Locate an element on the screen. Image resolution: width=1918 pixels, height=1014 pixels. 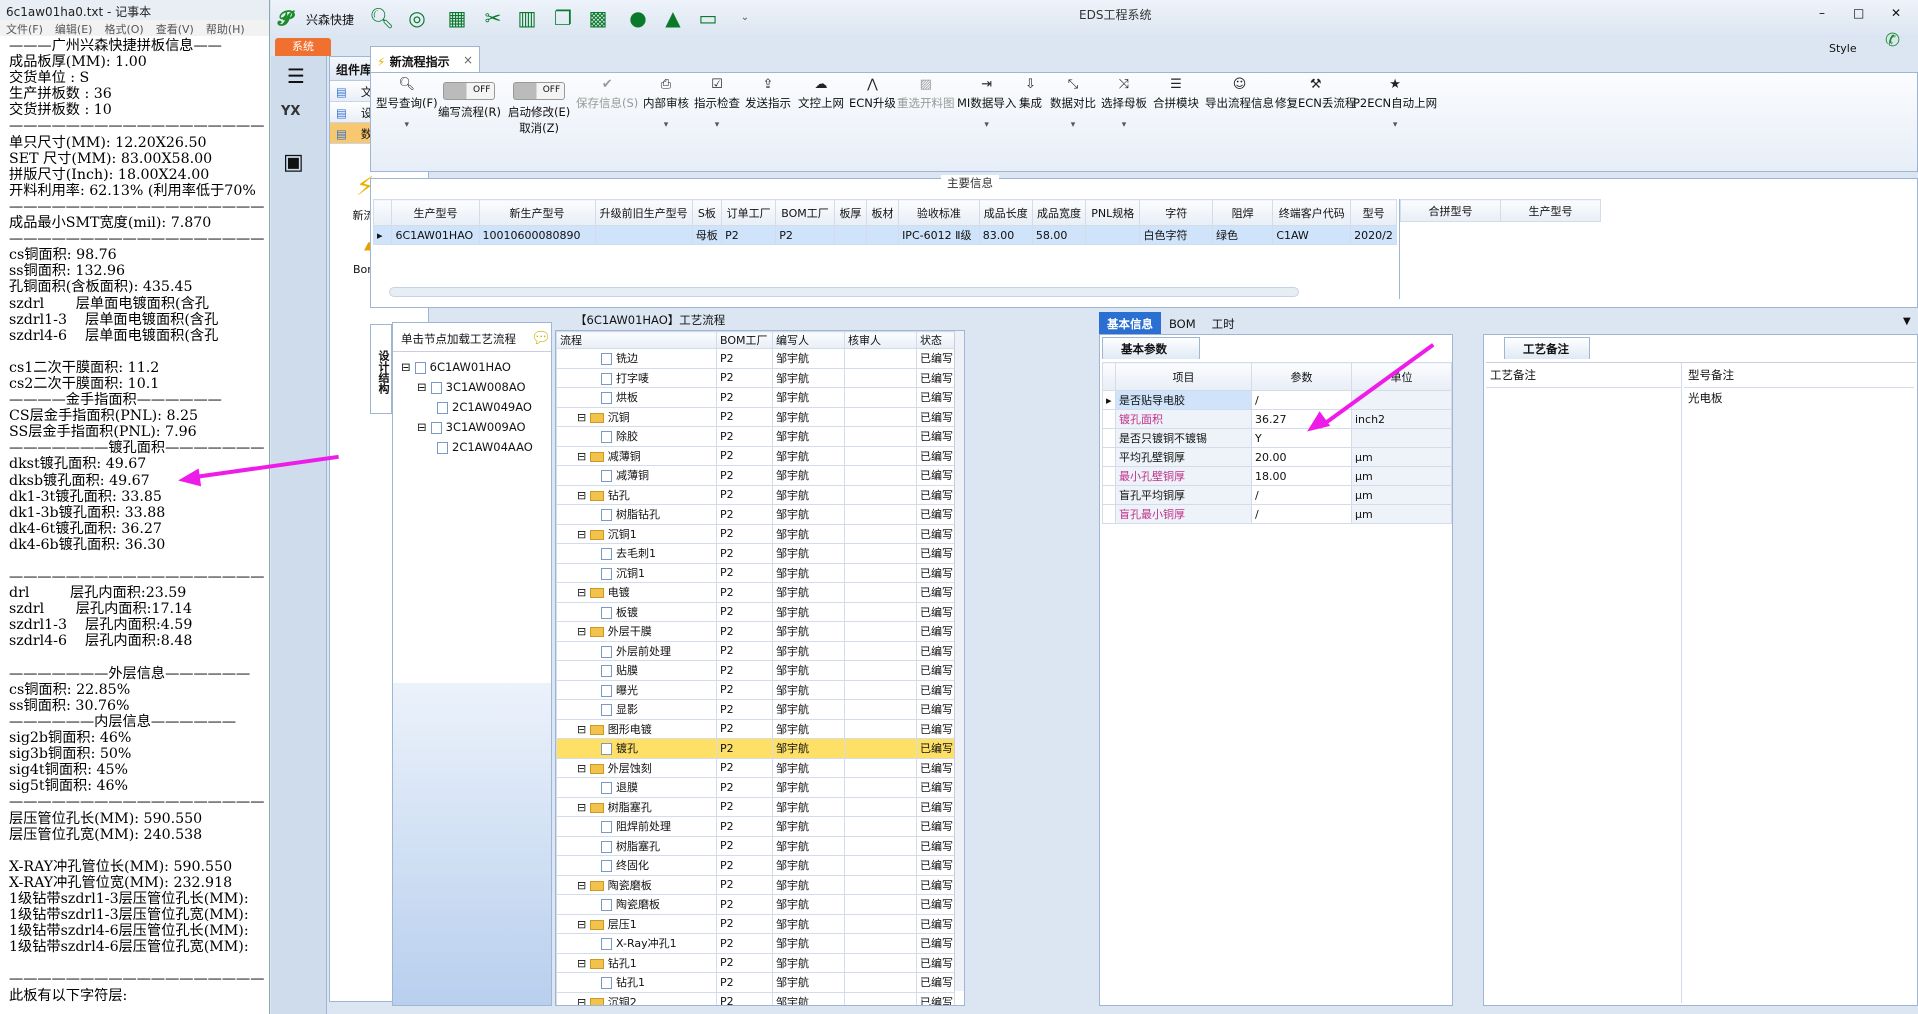
flow-step: 终固化 is located at coordinates (636, 865).